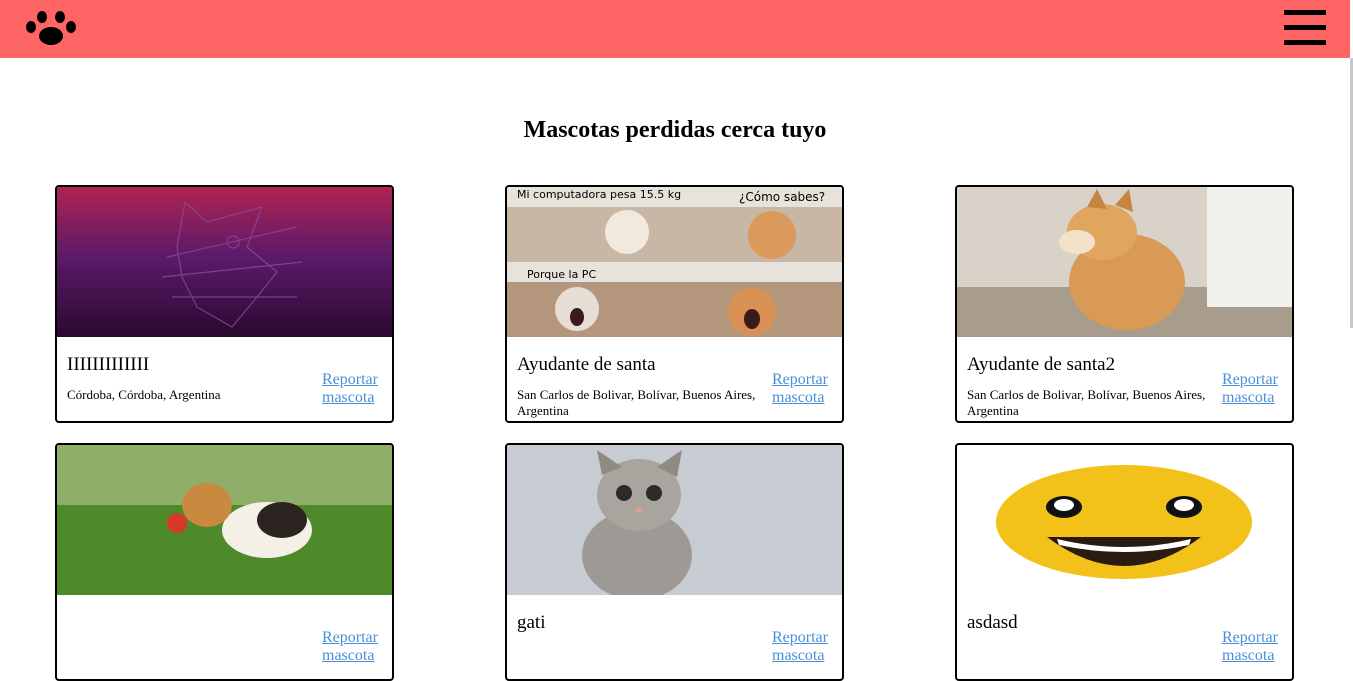 This screenshot has width=1353, height=681. Describe the element at coordinates (1041, 364) in the screenshot. I see `pet-name: Ayudante de santa2` at that location.